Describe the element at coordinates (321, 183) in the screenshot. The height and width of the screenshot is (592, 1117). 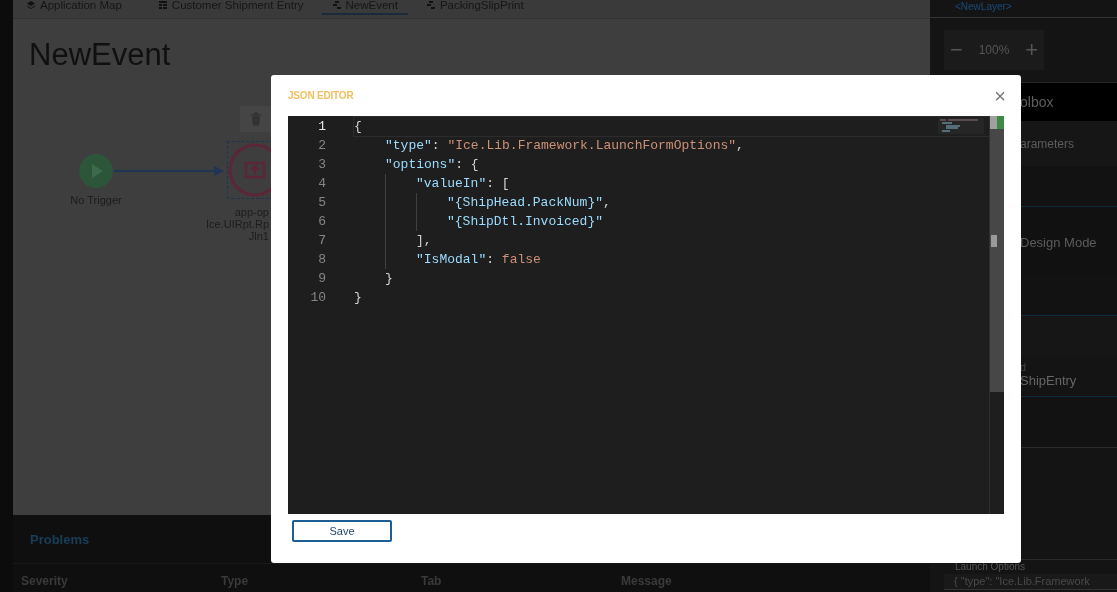
I see `line-number: 4` at that location.